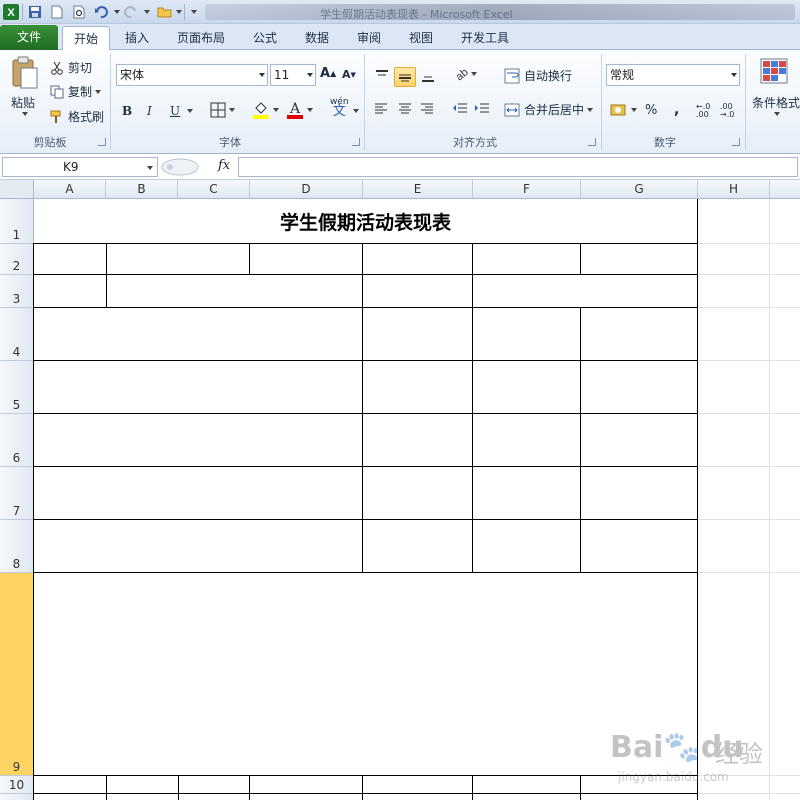  Describe the element at coordinates (317, 38) in the screenshot. I see `tab-data: 数据` at that location.